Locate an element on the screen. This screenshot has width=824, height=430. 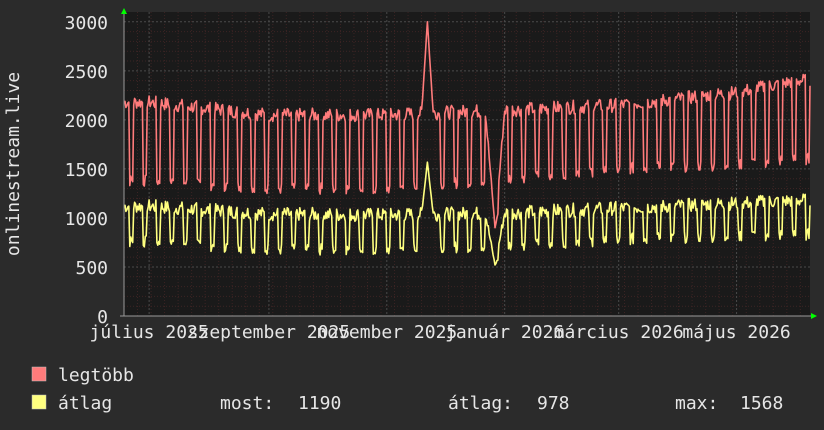
y-axis-label: onlinestream.live is located at coordinates (13, 164).